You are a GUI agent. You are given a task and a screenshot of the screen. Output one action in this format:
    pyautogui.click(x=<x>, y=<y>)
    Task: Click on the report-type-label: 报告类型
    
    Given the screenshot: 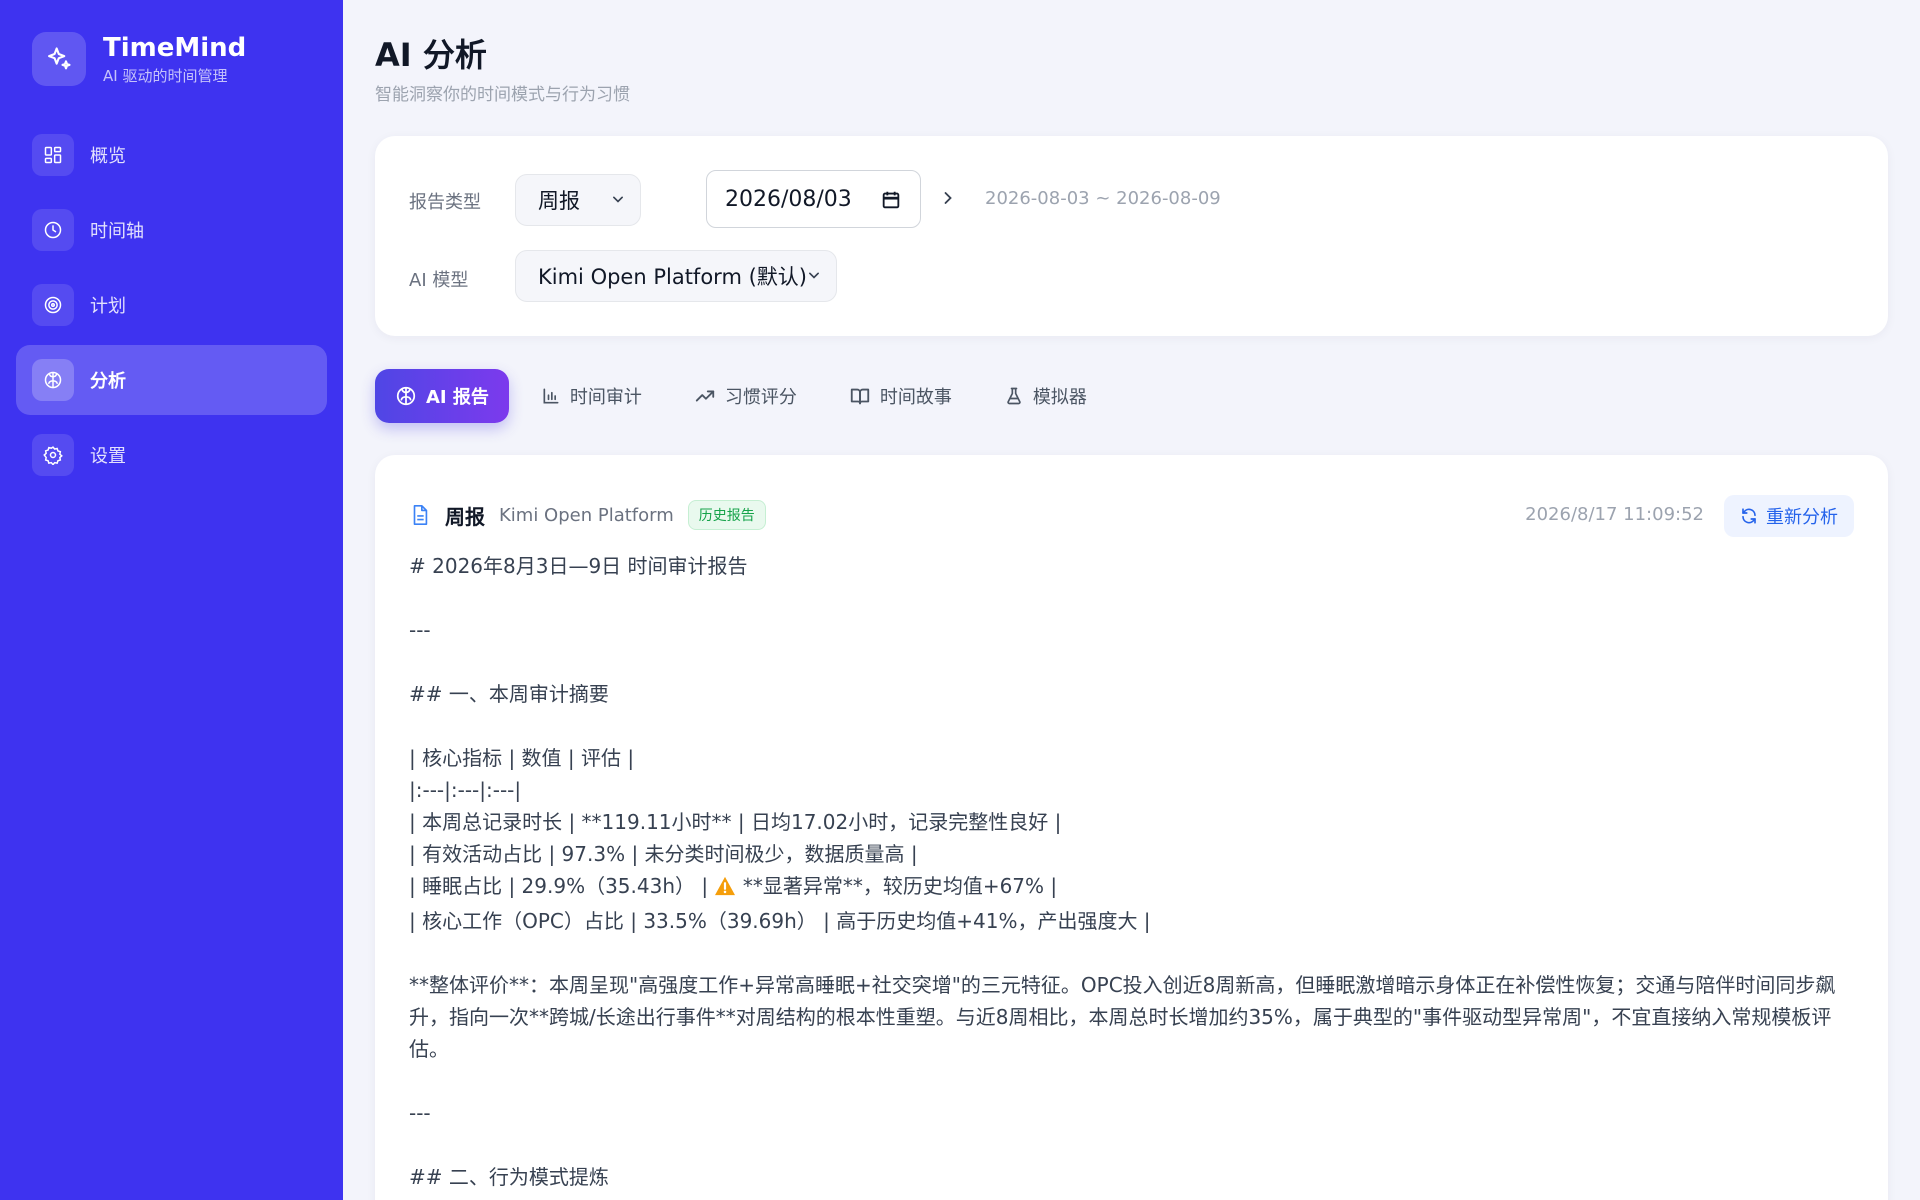 What is the action you would take?
    pyautogui.click(x=445, y=202)
    